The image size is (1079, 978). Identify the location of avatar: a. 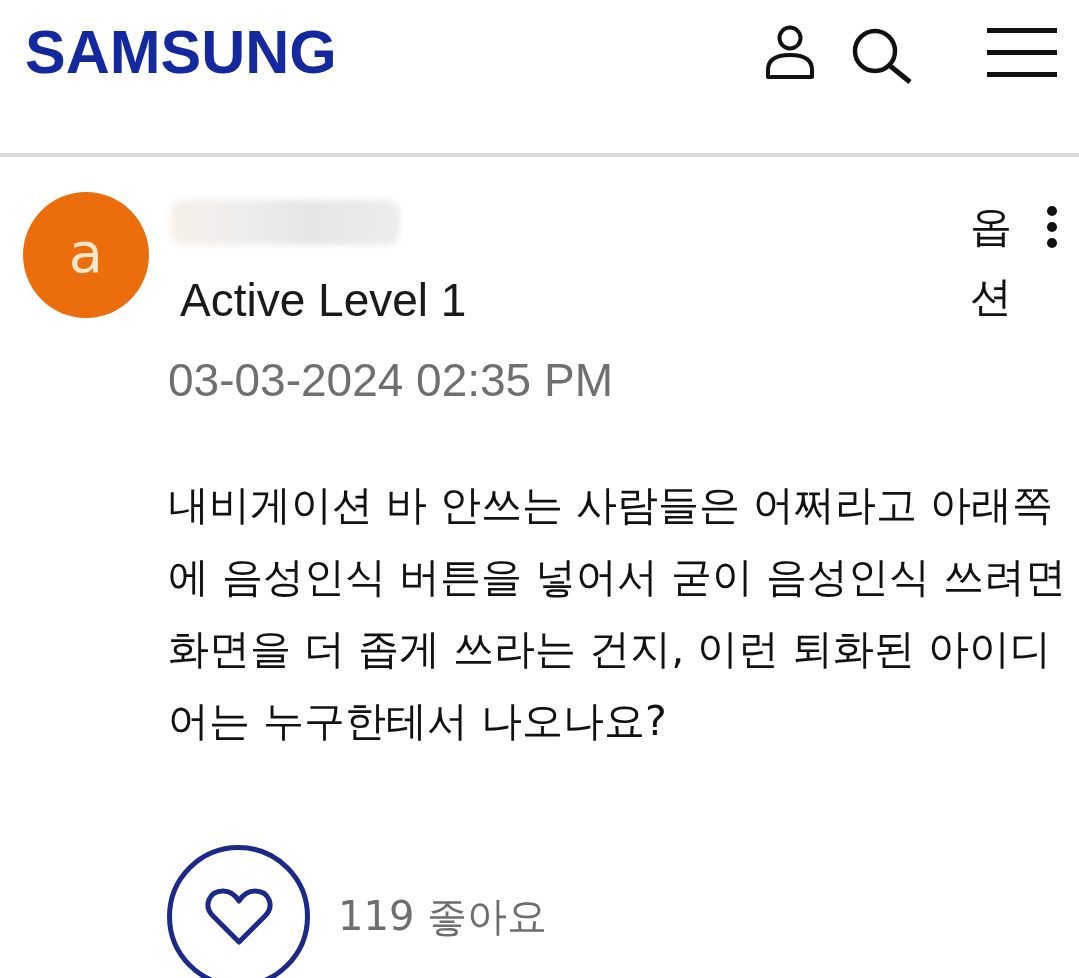
(86, 255).